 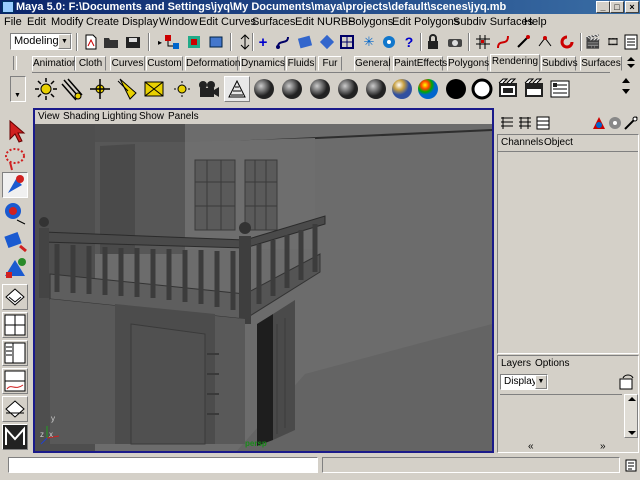 What do you see at coordinates (41, 41) in the screenshot?
I see `menu-mode-select: Modeling ▼` at bounding box center [41, 41].